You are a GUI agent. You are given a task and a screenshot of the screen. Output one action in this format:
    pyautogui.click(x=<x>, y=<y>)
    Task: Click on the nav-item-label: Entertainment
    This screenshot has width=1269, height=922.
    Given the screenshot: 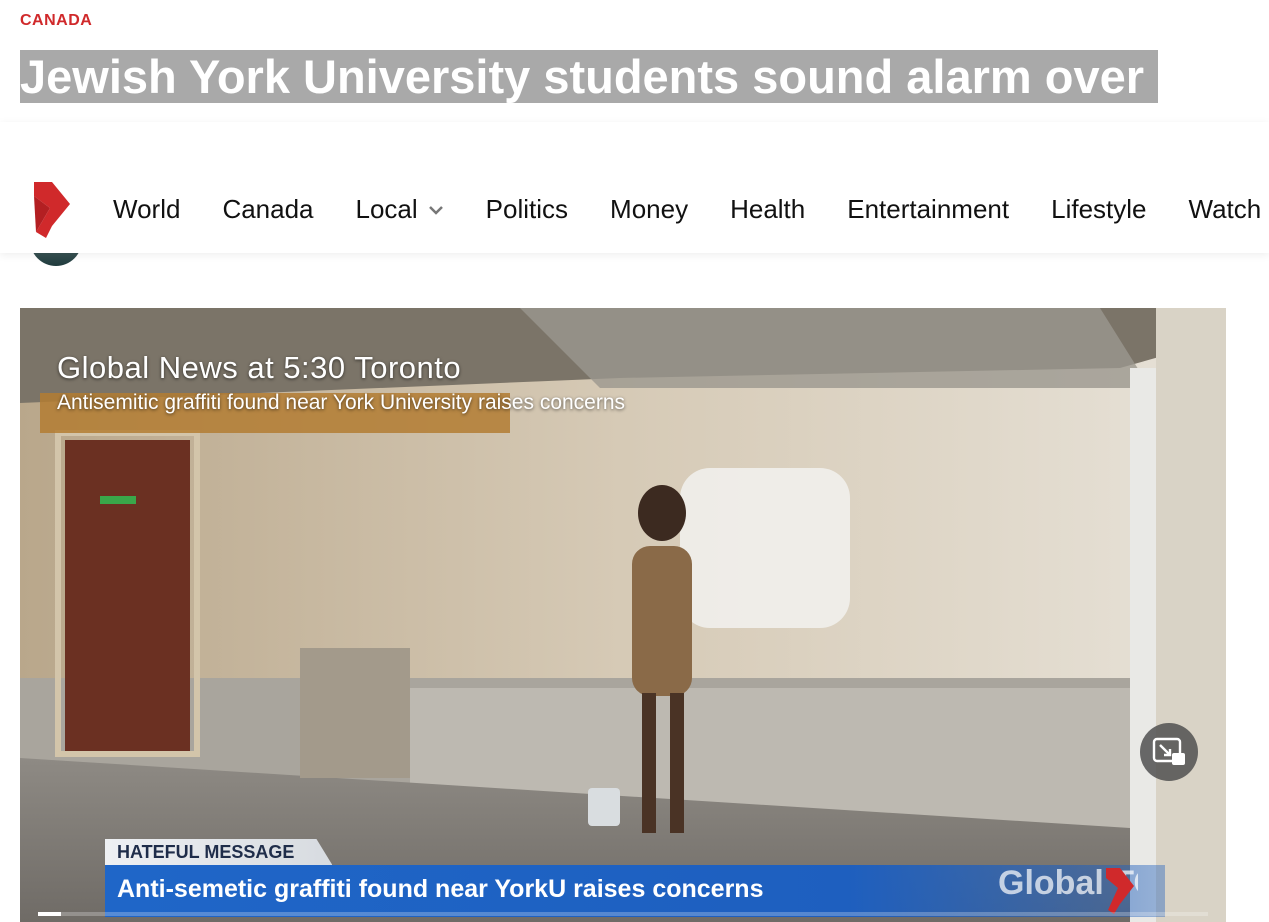 What is the action you would take?
    pyautogui.click(x=928, y=209)
    